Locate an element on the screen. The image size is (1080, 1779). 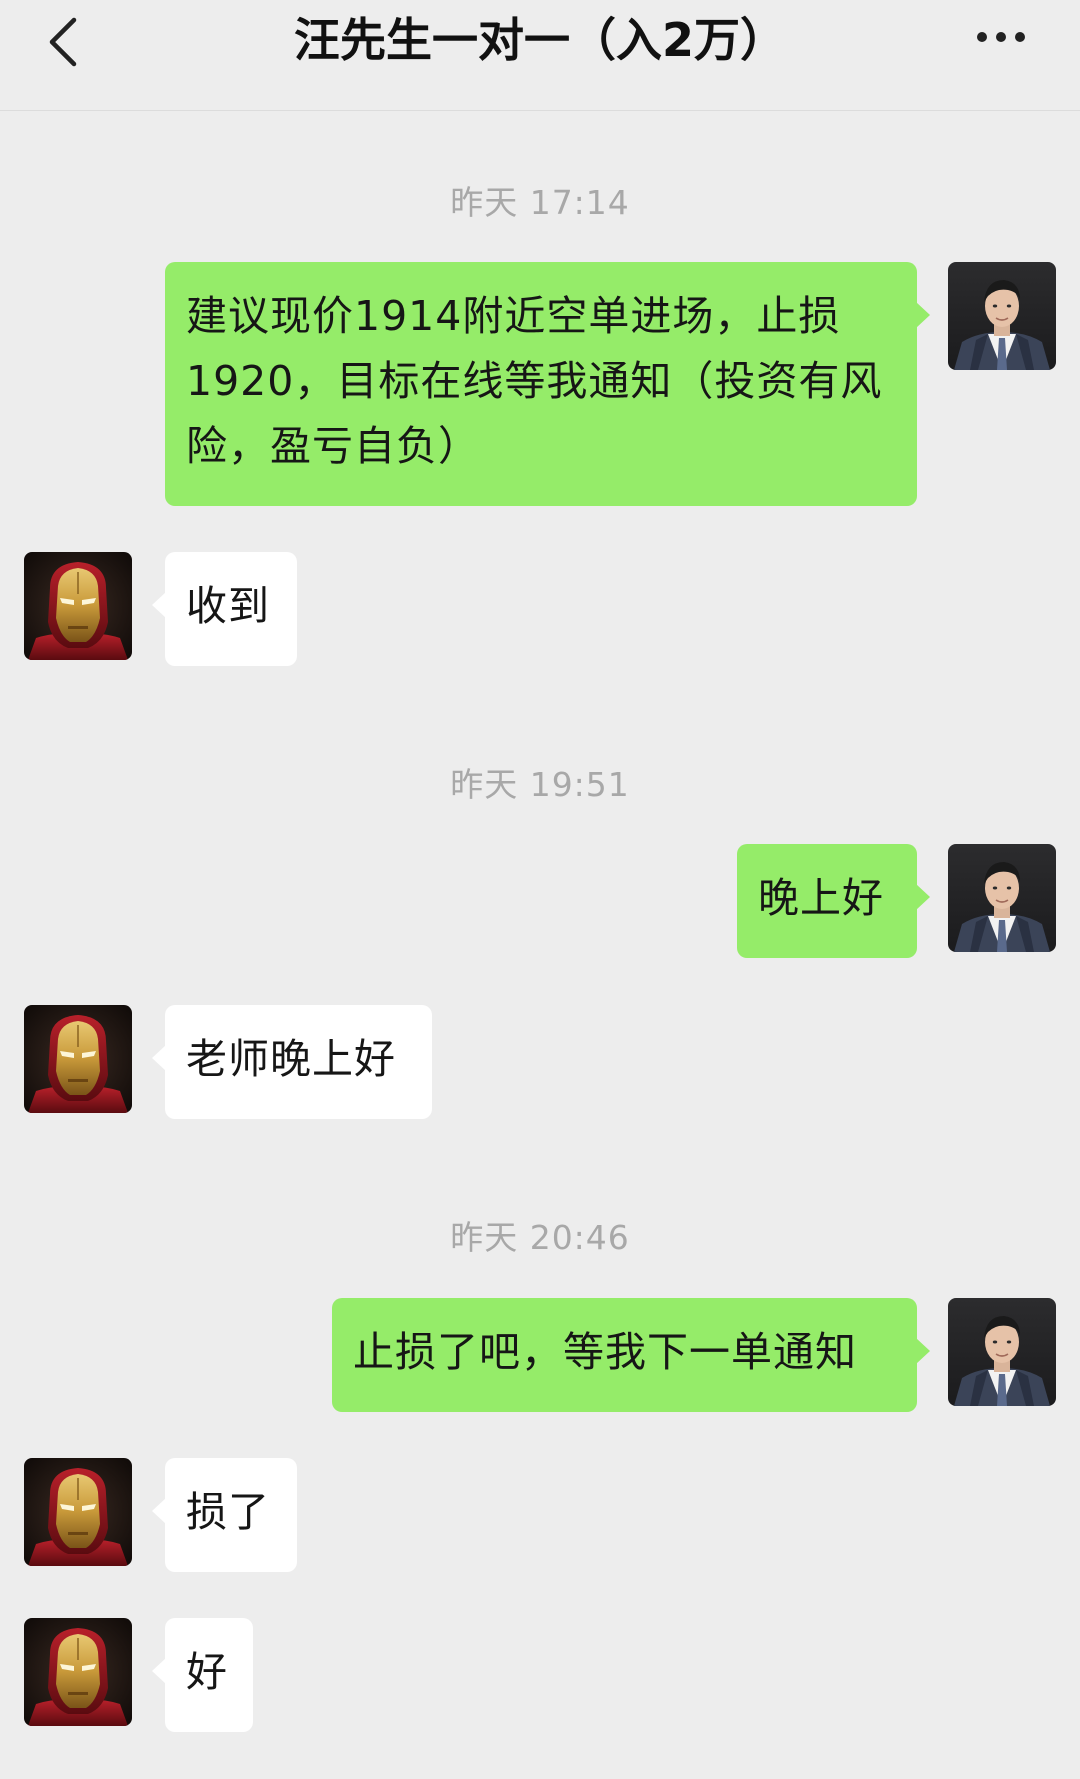
more-button is located at coordinates (1001, 40).